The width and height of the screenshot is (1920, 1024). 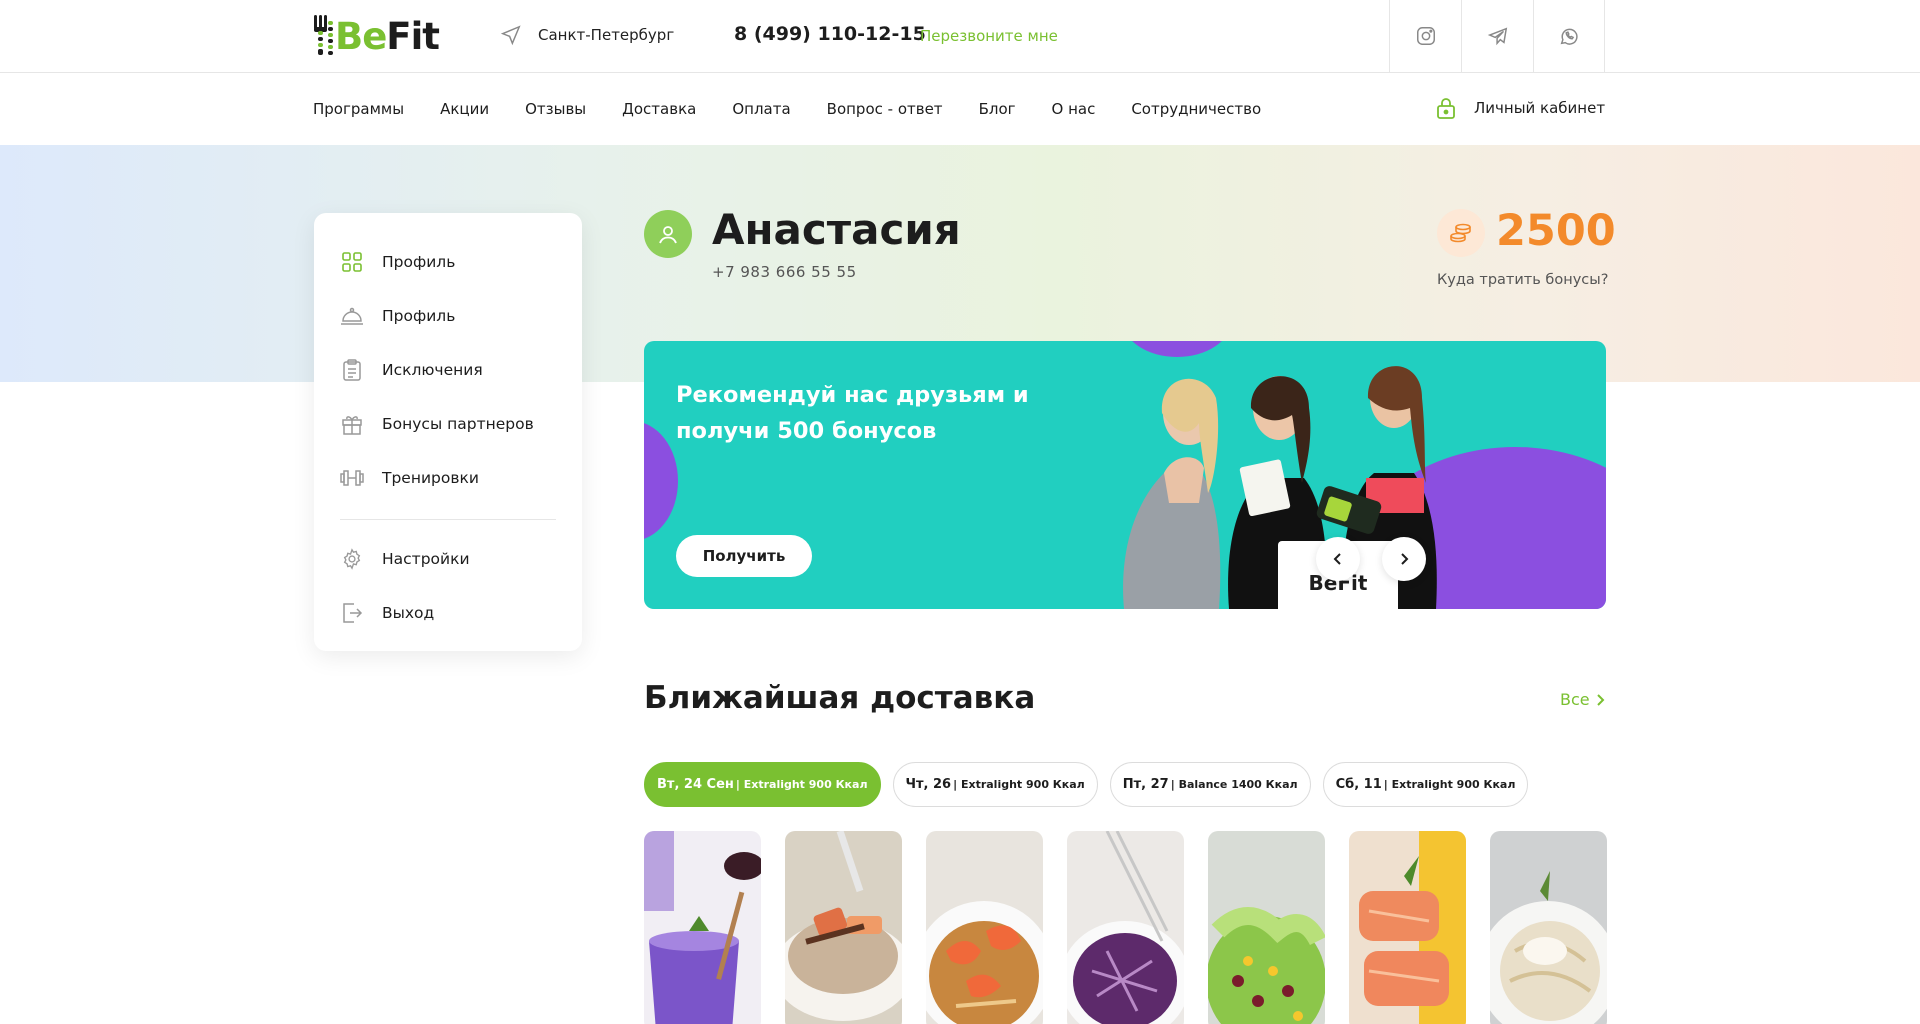 I want to click on instagram-icon, so click(x=1425, y=36).